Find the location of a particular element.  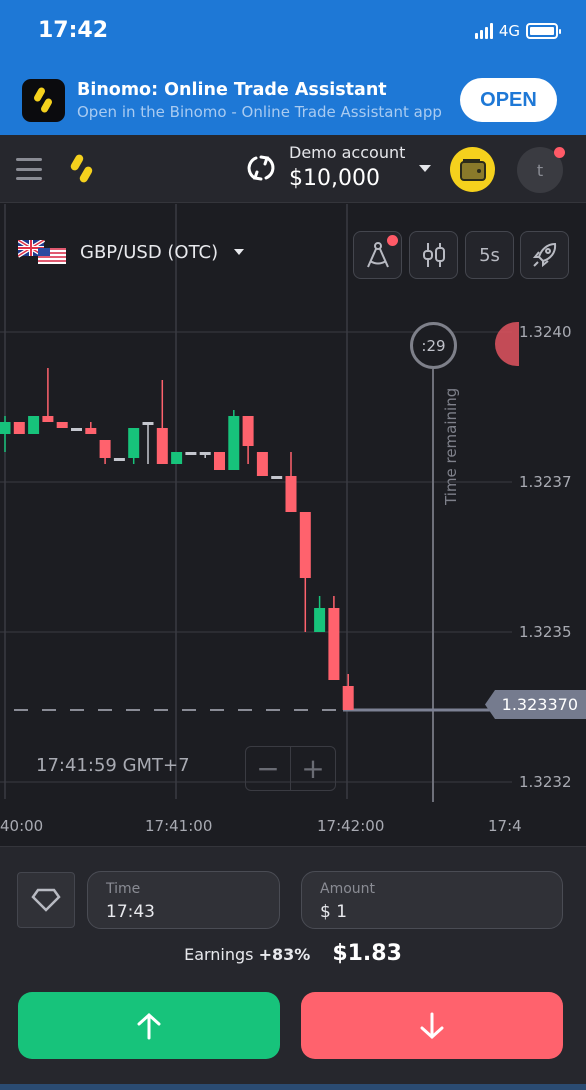

time-field: Time 17:43 is located at coordinates (183, 900).